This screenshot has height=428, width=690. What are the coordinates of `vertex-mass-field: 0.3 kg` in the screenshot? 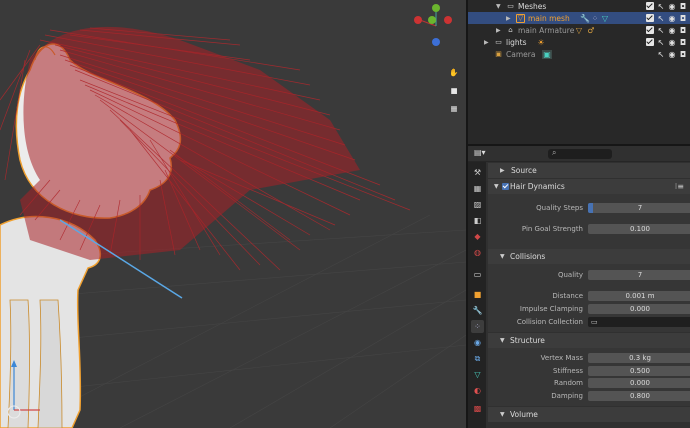 It's located at (639, 358).